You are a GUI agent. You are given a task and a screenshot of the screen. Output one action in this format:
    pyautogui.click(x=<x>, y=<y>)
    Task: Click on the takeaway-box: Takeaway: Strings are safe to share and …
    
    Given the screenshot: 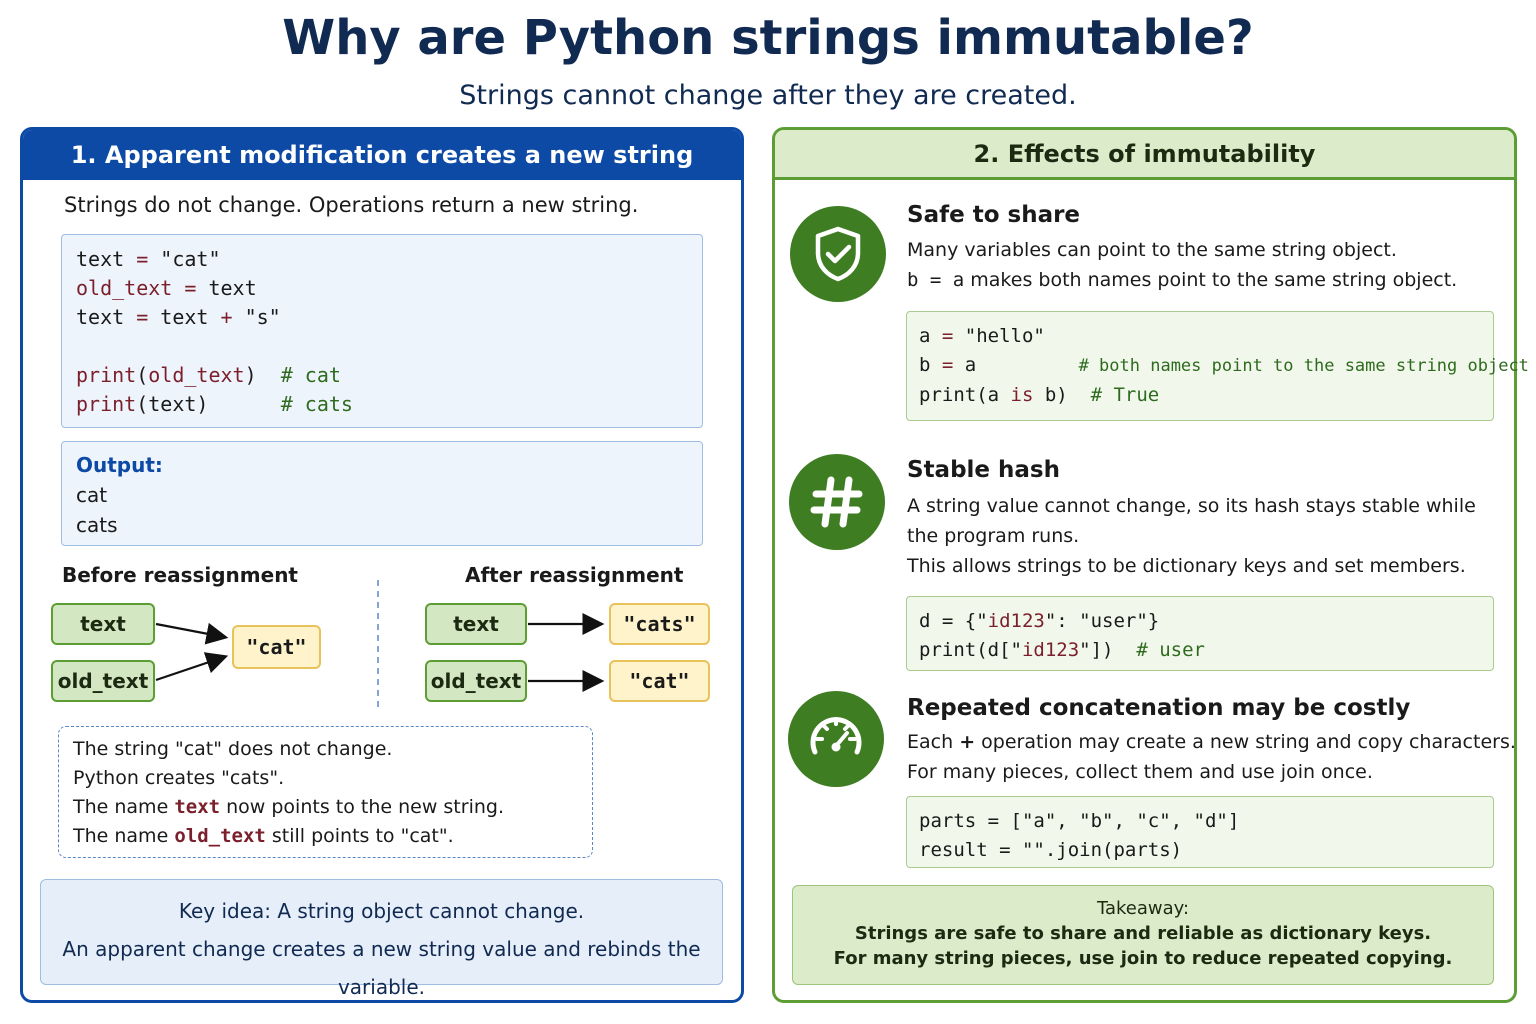 What is the action you would take?
    pyautogui.click(x=1143, y=935)
    